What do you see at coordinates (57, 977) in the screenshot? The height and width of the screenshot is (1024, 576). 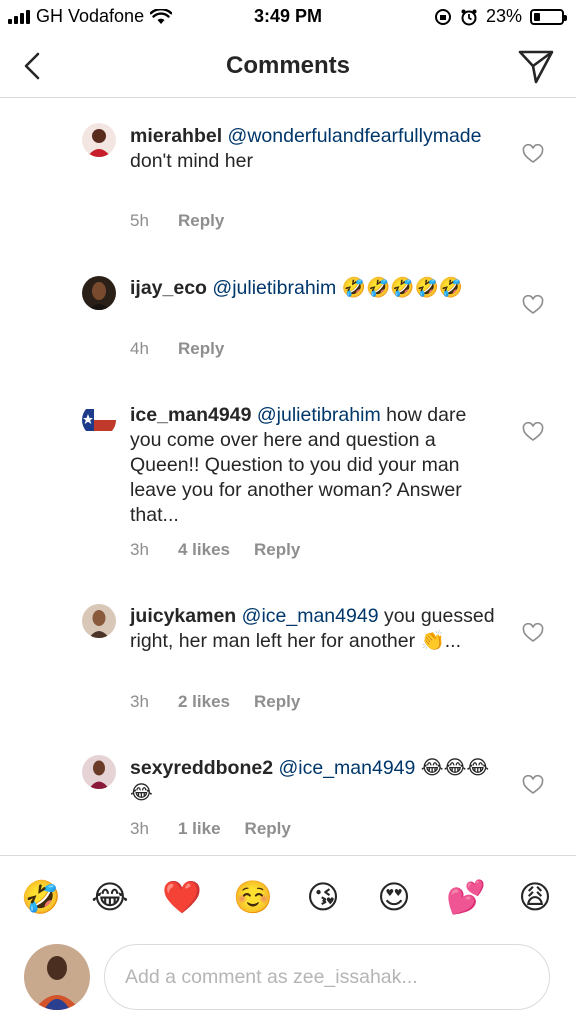 I see `self-avatar` at bounding box center [57, 977].